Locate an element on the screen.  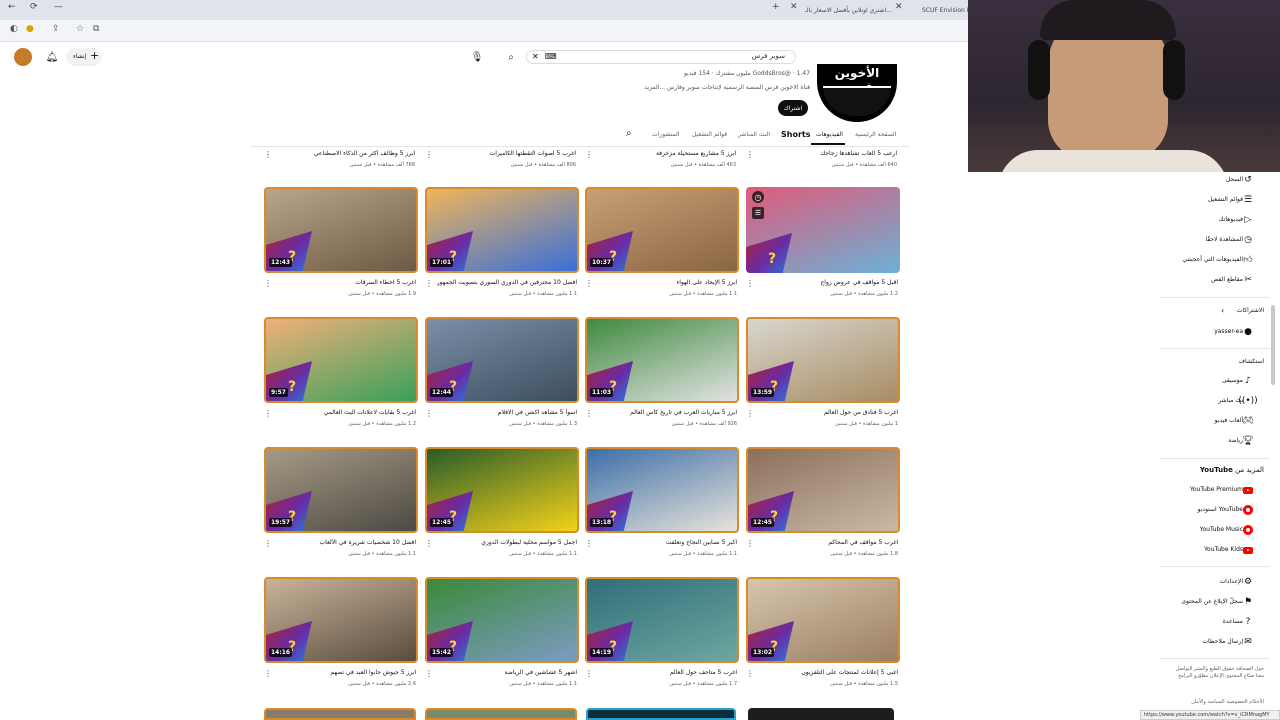
subscribe-button: اشتراك is located at coordinates (793, 108).